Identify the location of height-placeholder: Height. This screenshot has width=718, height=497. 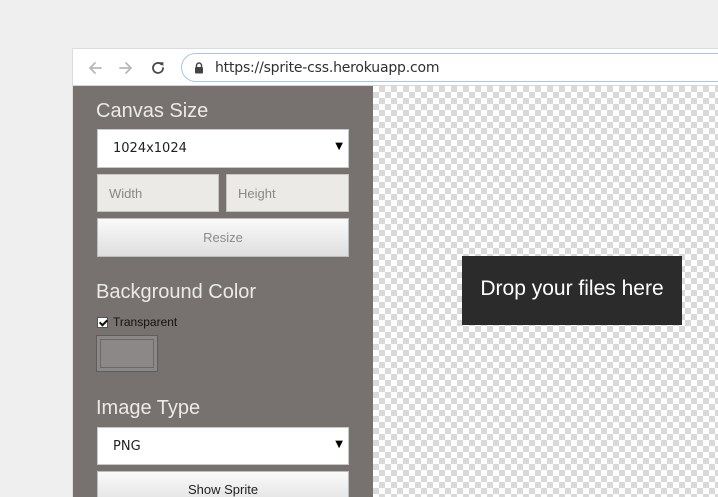
(257, 193).